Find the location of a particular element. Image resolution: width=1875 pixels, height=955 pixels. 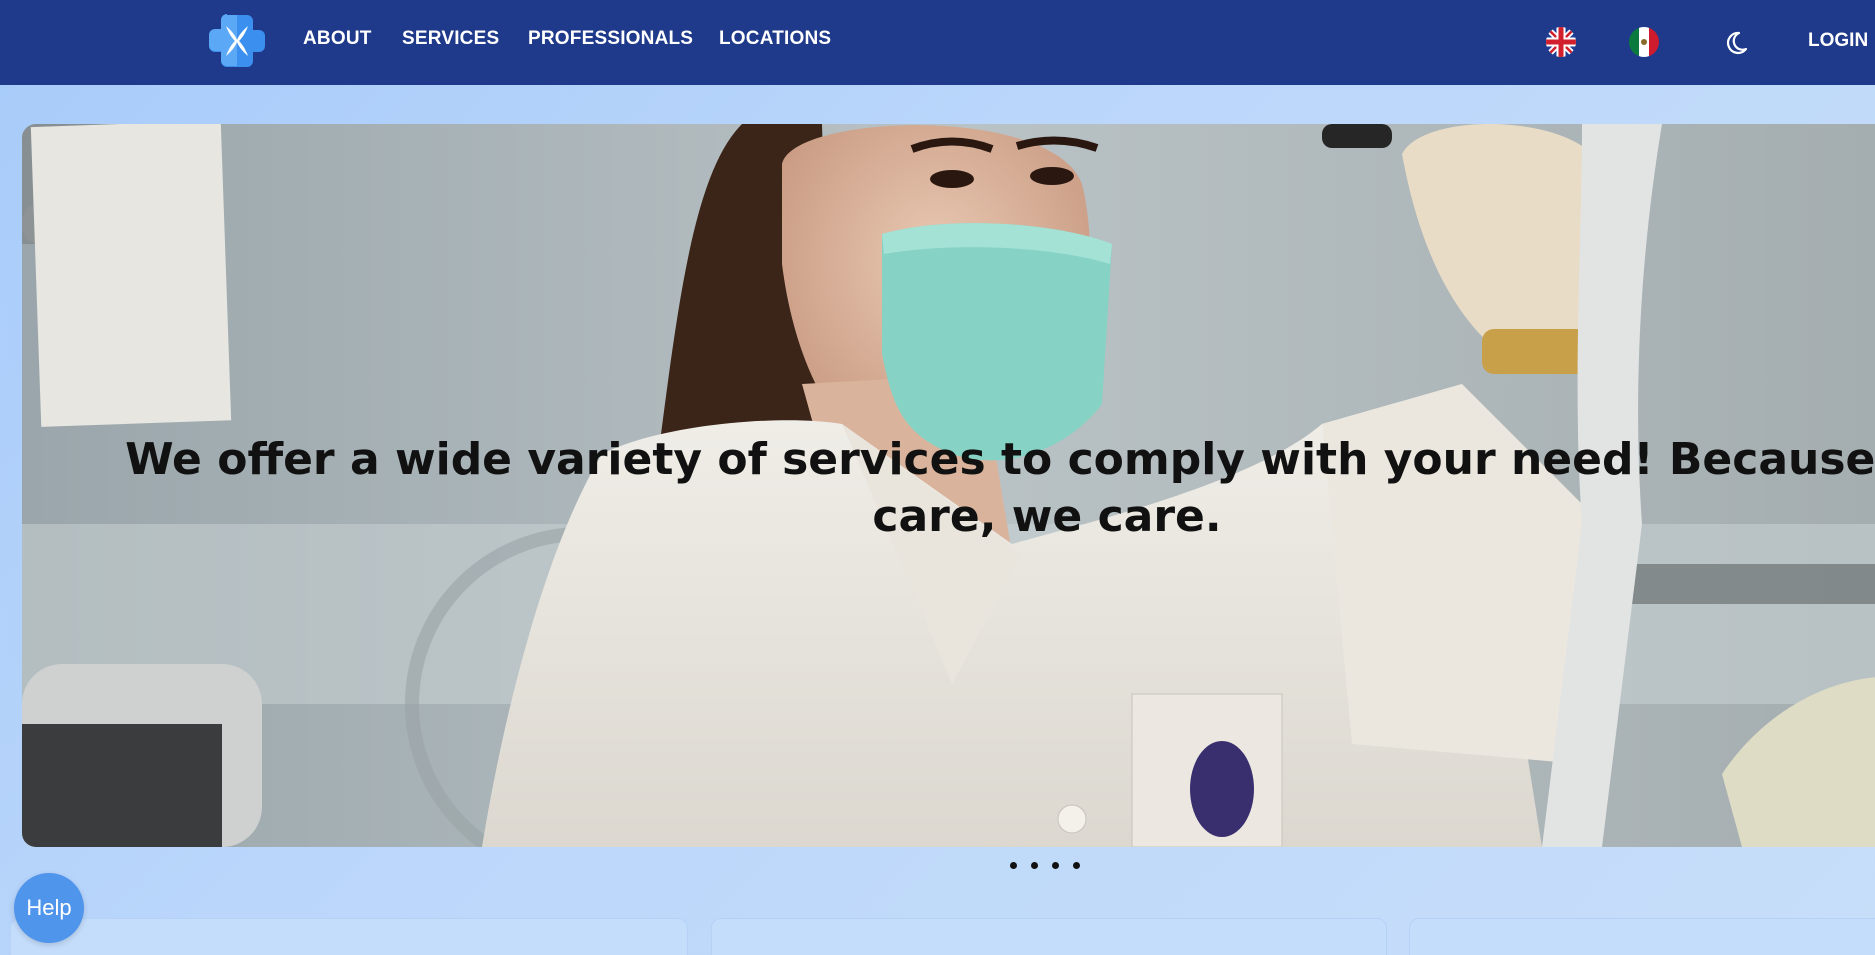

help-button: Help is located at coordinates (49, 908).